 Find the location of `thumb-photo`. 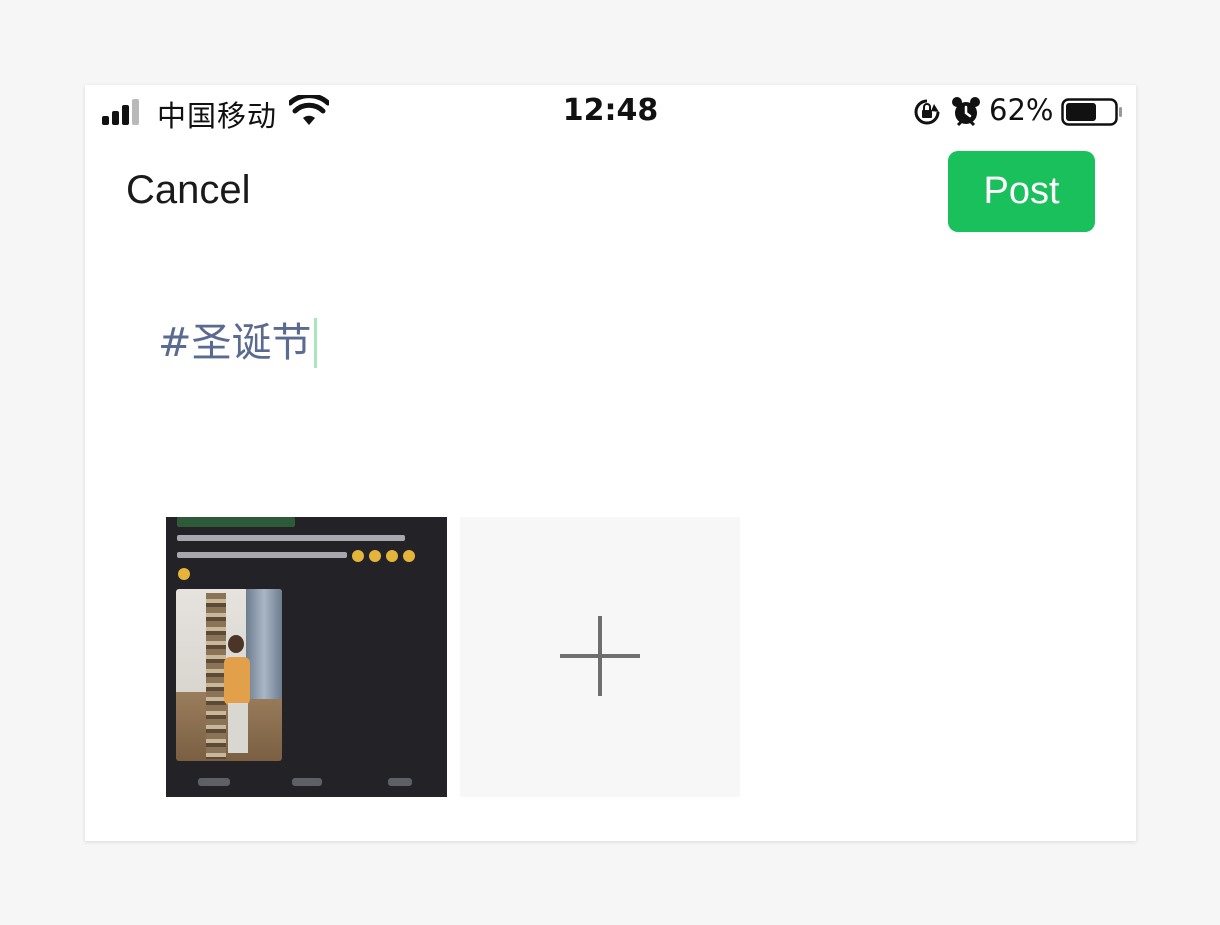

thumb-photo is located at coordinates (229, 675).